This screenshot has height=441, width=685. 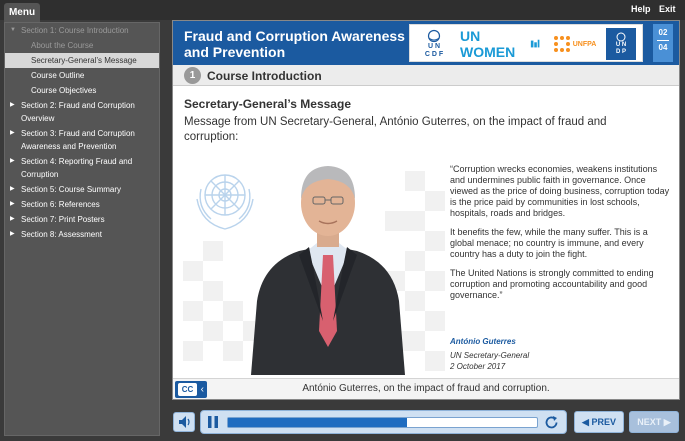 I want to click on page-total: 04, so click(x=663, y=47).